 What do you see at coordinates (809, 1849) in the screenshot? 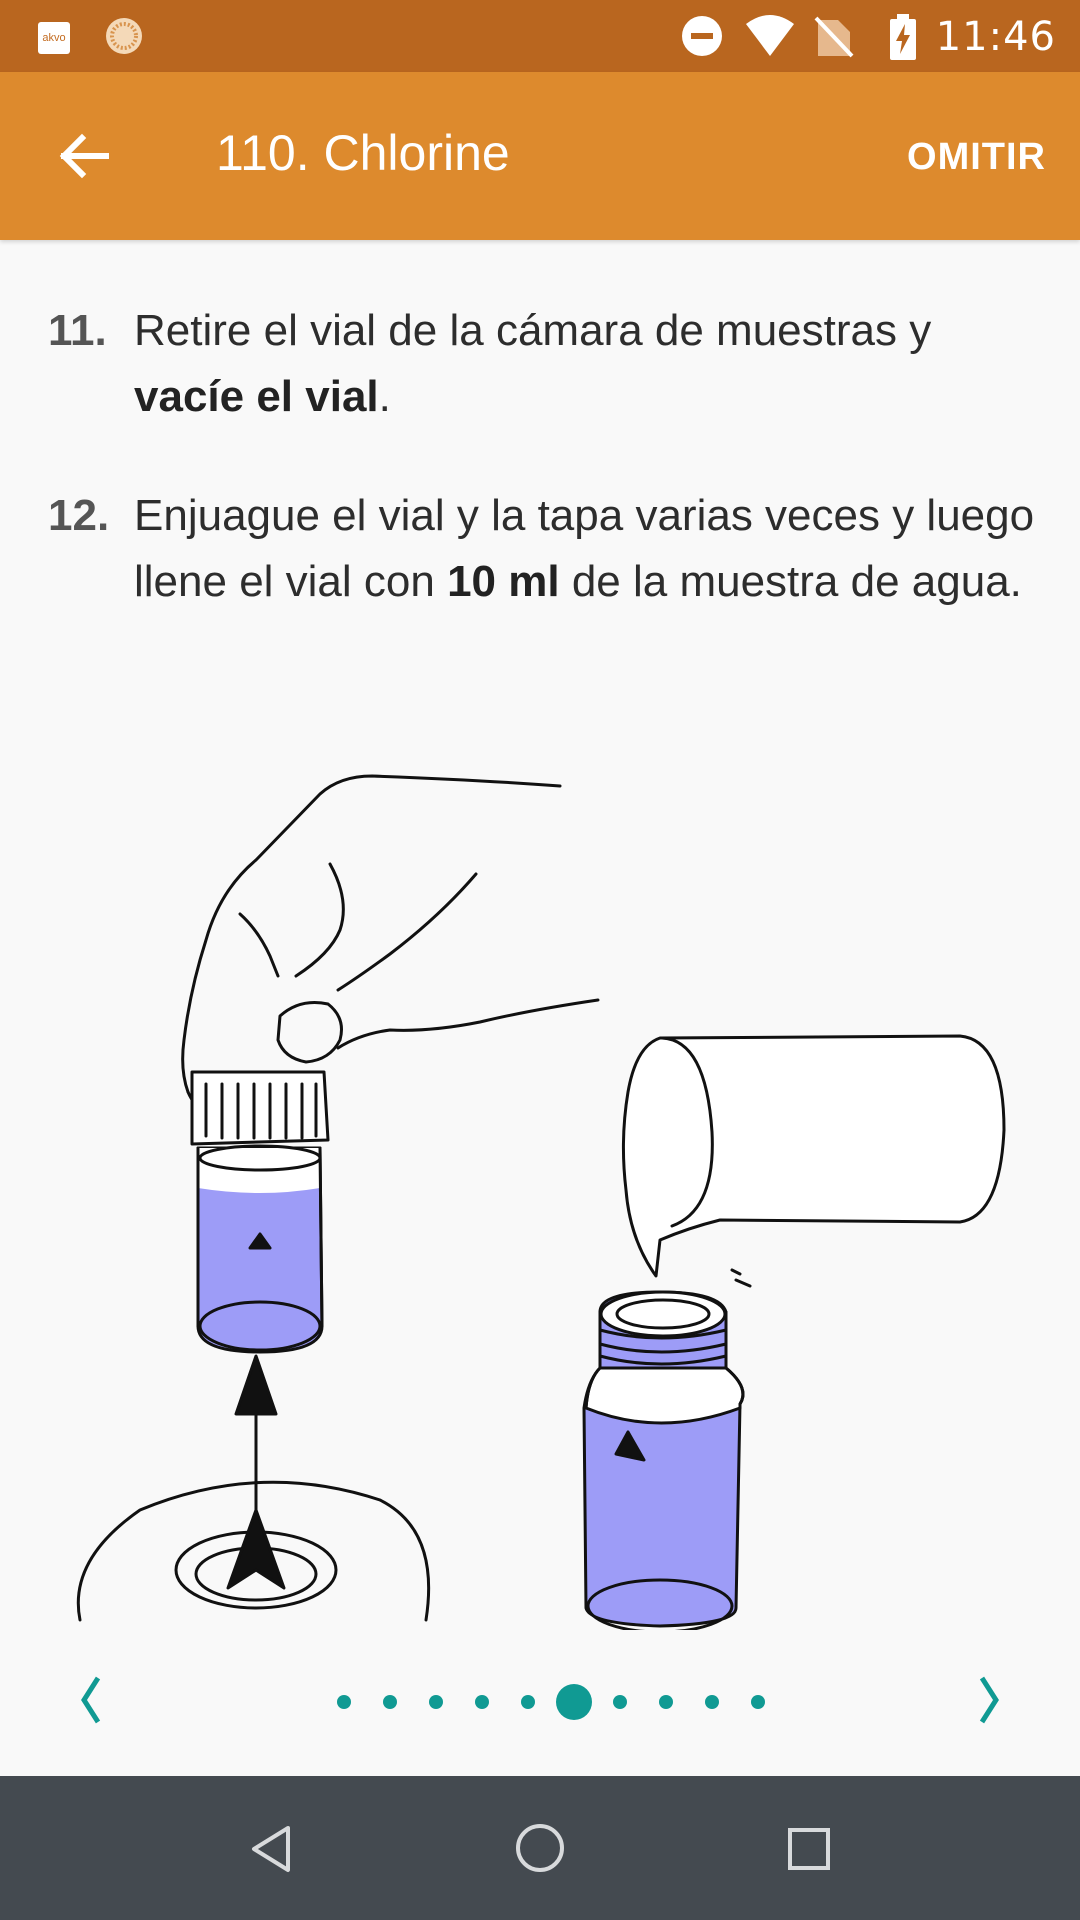
I see `recents-square-icon` at bounding box center [809, 1849].